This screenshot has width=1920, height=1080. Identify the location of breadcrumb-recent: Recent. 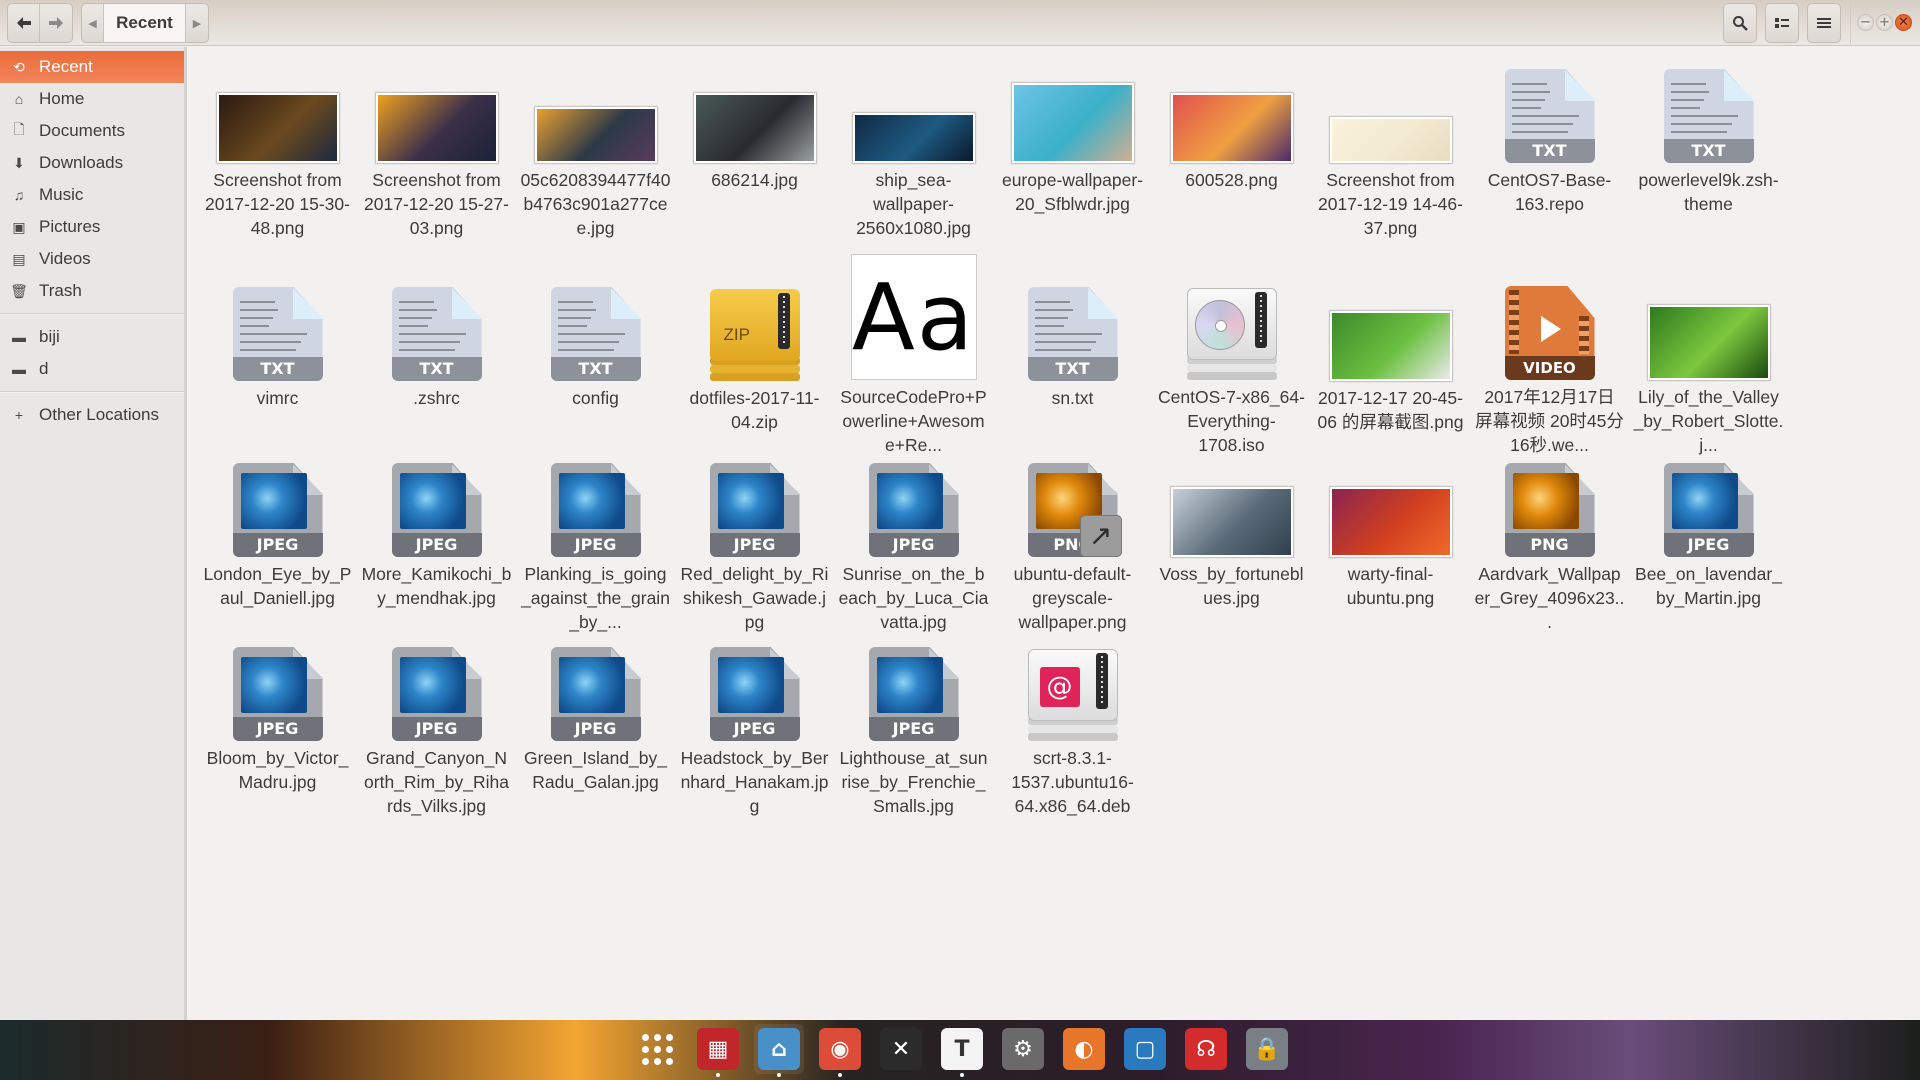
(145, 23).